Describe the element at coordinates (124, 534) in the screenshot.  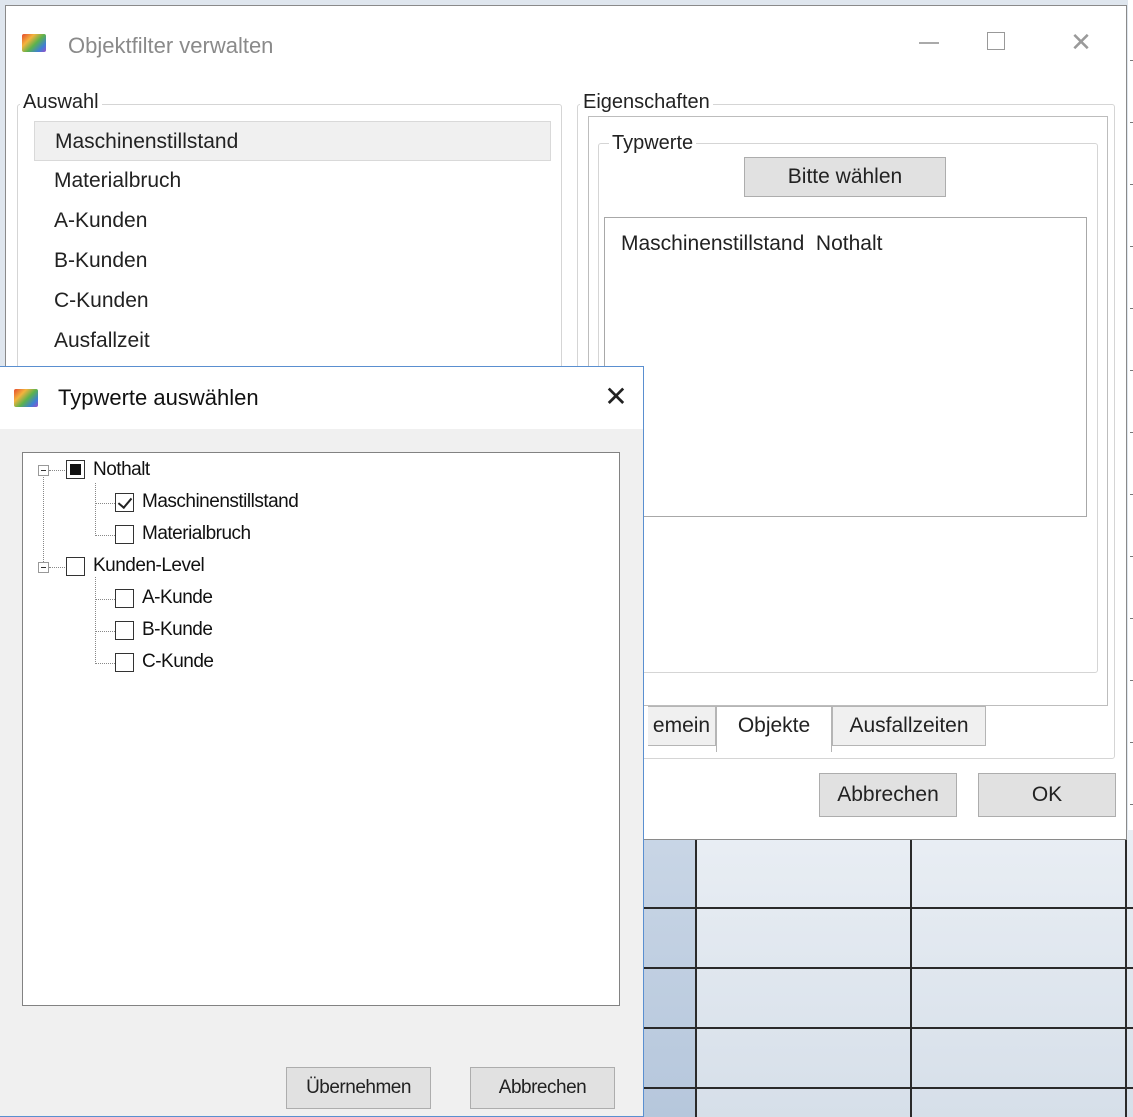
I see `materialbruch-checkbox` at that location.